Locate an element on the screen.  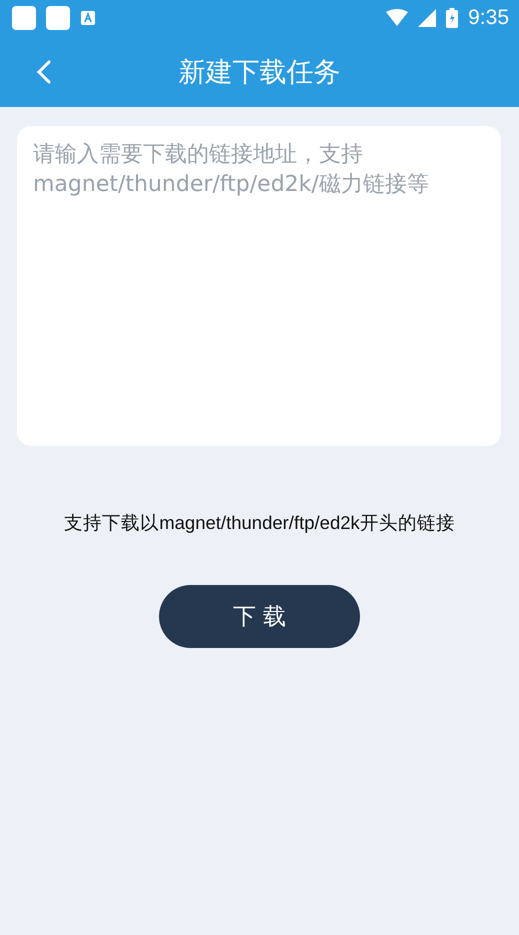
page-title: 新建下载任务 is located at coordinates (259, 73).